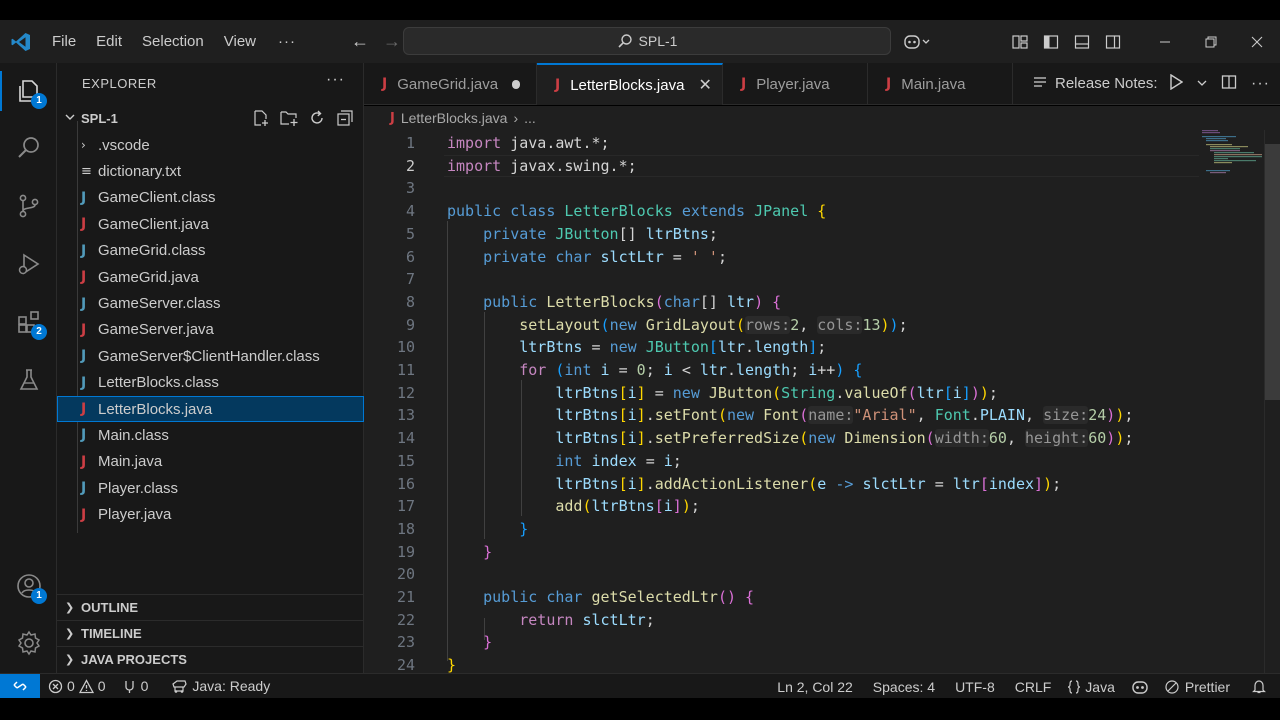 The height and width of the screenshot is (720, 1280). I want to click on source-control-icon, so click(28, 206).